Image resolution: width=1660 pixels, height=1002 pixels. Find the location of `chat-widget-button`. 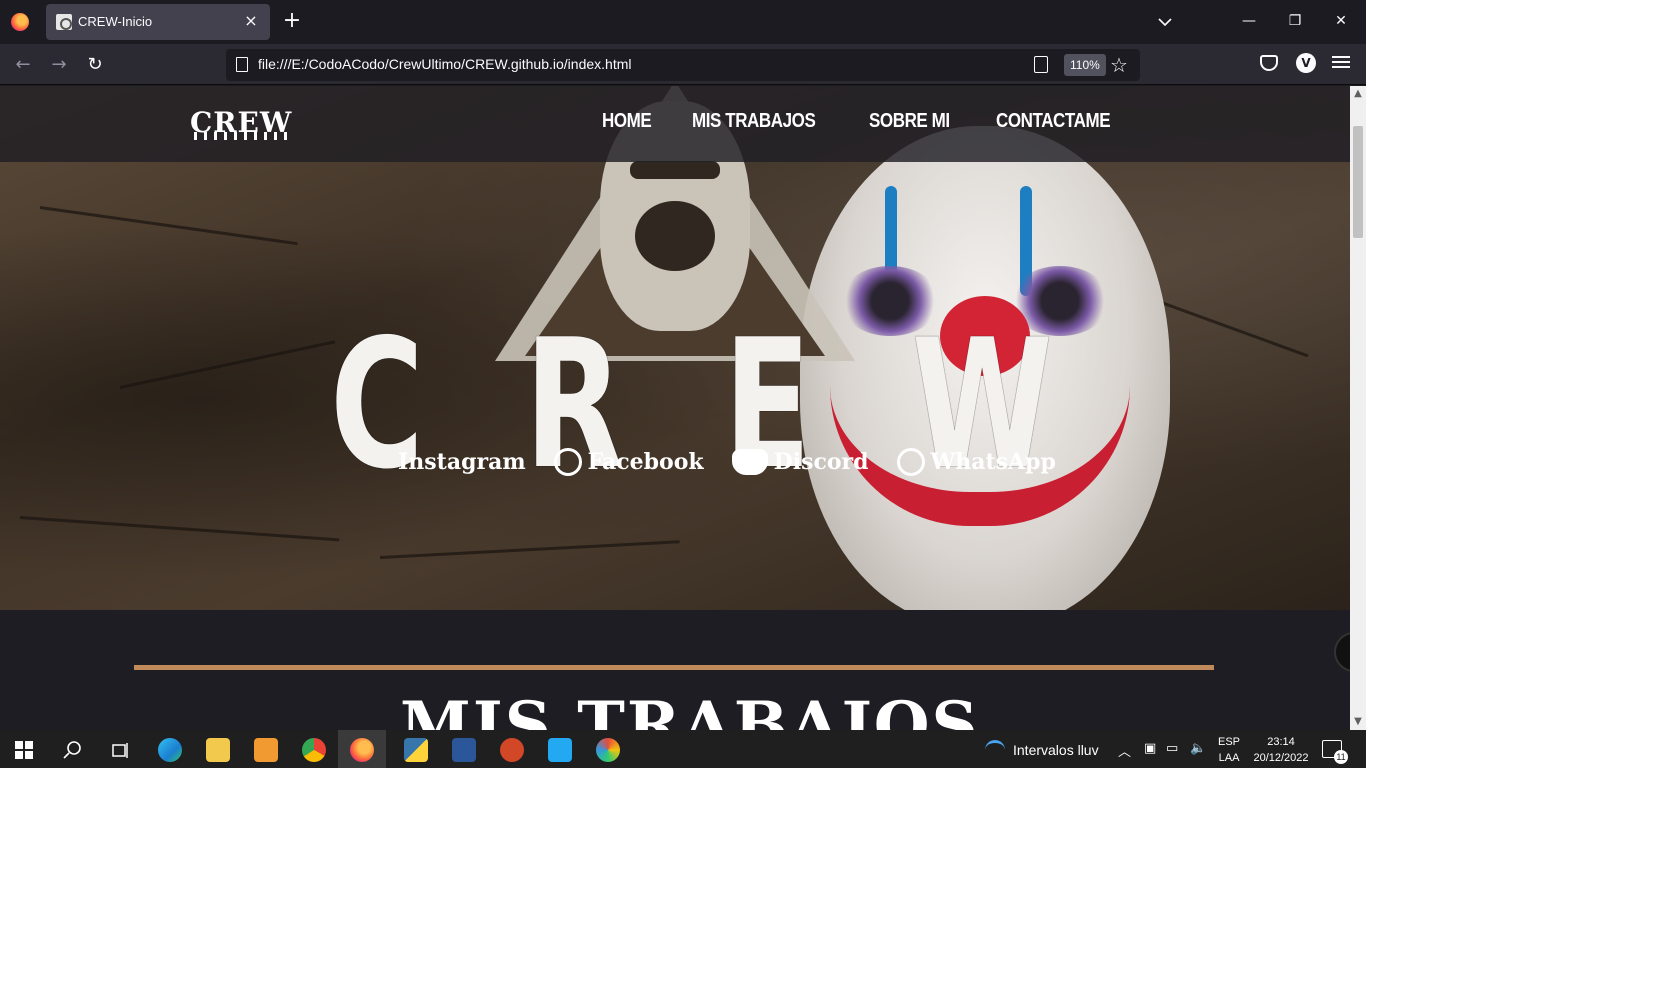

chat-widget-button is located at coordinates (1342, 652).